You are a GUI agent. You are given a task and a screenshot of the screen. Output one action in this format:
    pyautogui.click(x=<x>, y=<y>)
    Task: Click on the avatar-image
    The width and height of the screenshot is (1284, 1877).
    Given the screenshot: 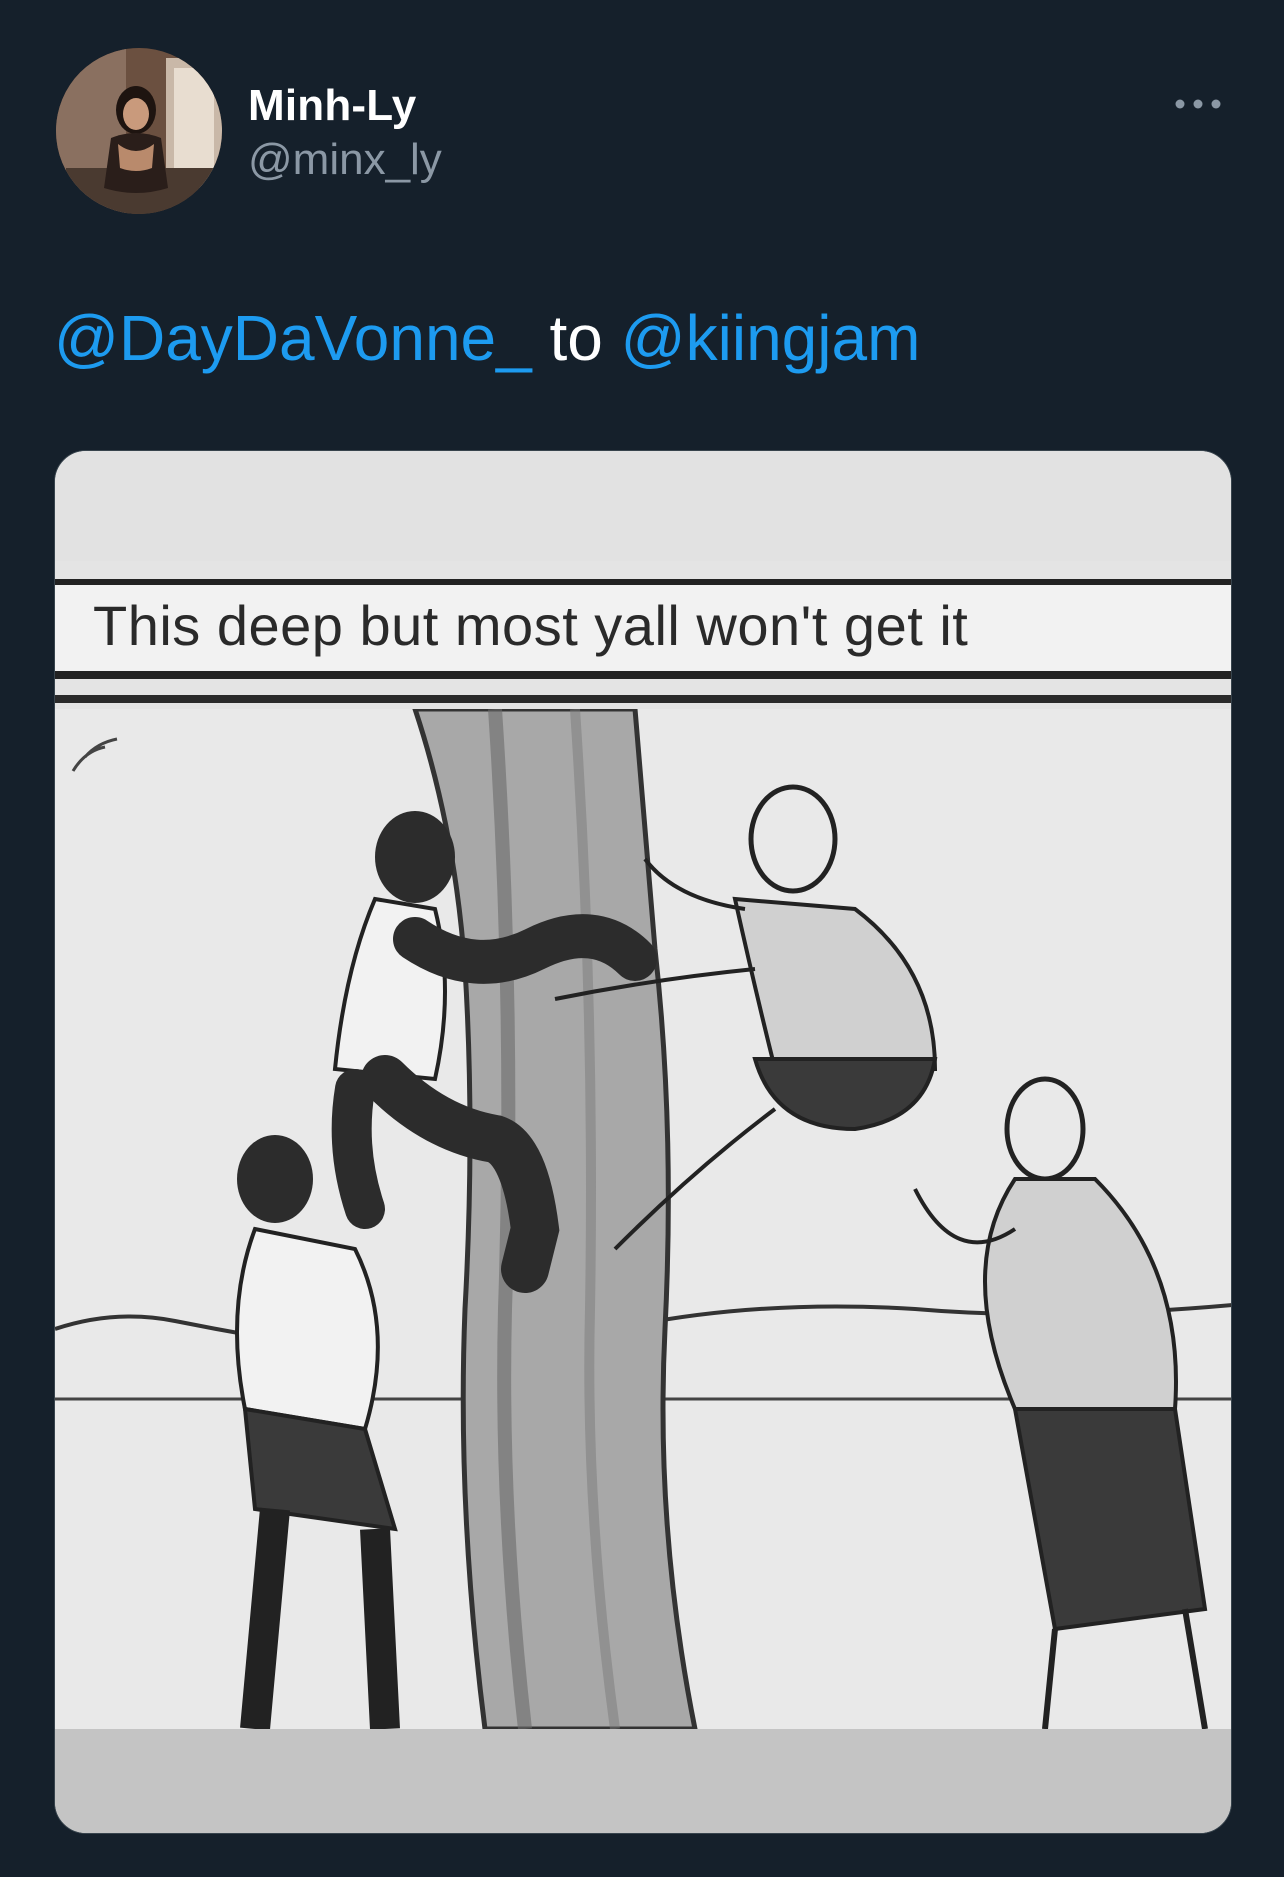 What is the action you would take?
    pyautogui.click(x=139, y=131)
    